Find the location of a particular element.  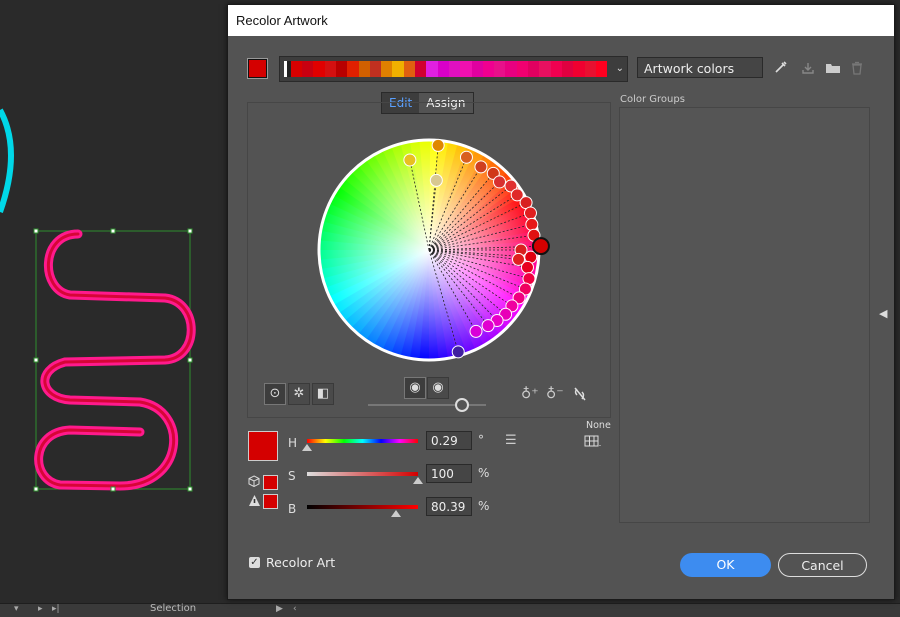

save-group-icon is located at coordinates (808, 68).